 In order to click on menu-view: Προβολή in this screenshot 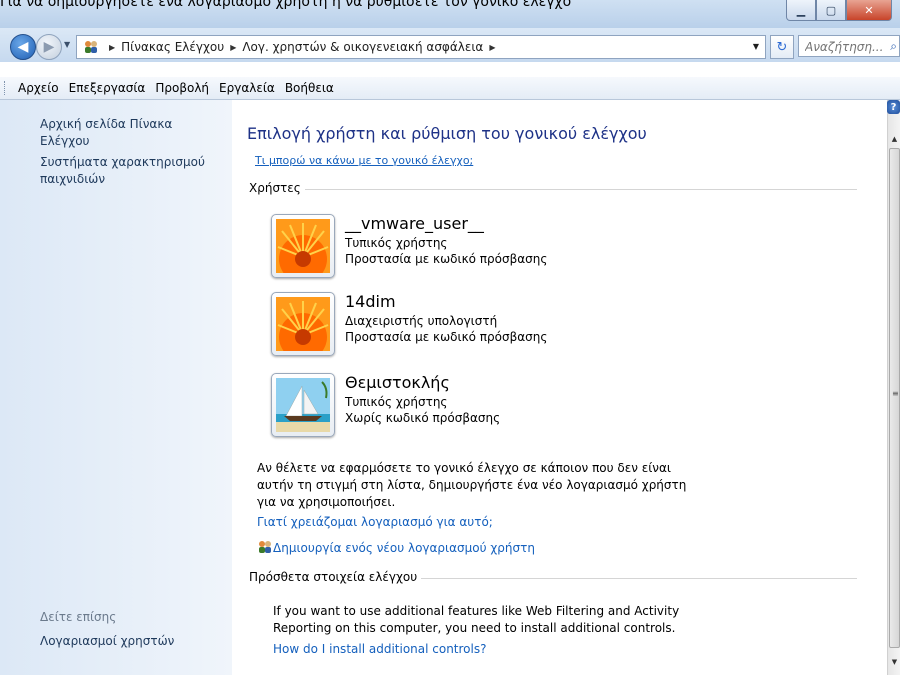, I will do `click(182, 88)`.